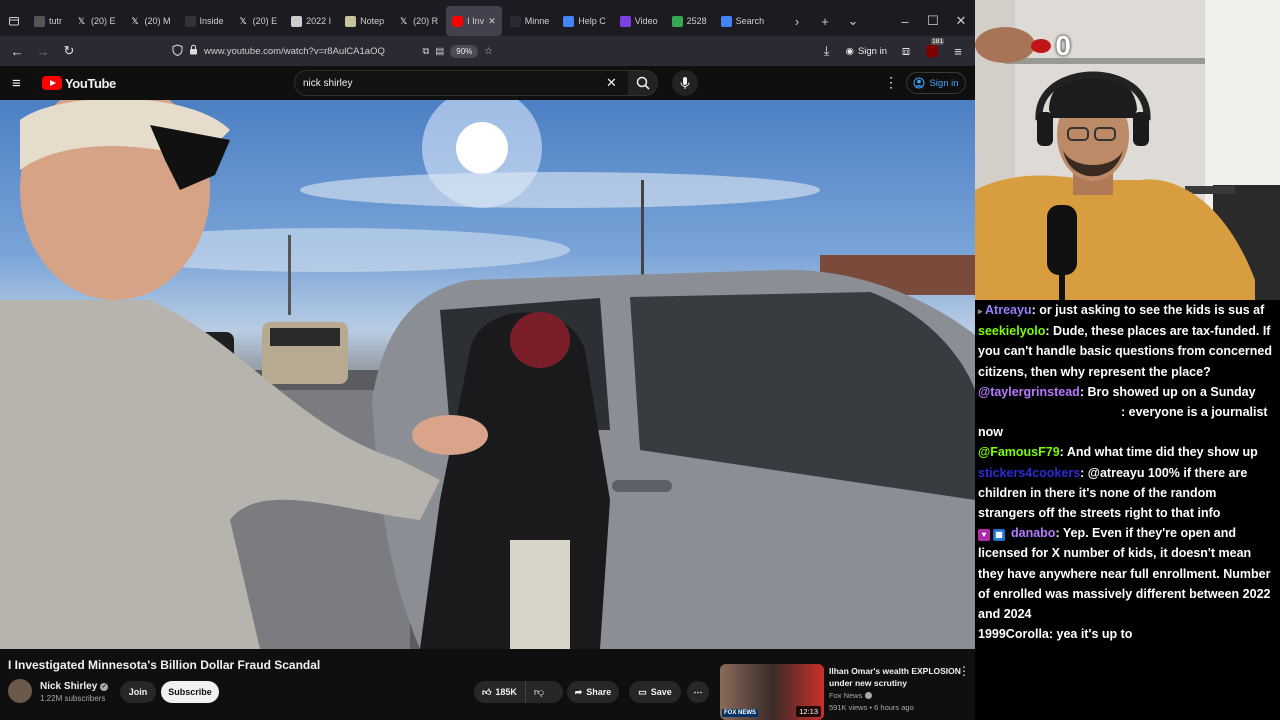  Describe the element at coordinates (964, 671) in the screenshot. I see `recommended-kebab-icon: ⋮` at that location.